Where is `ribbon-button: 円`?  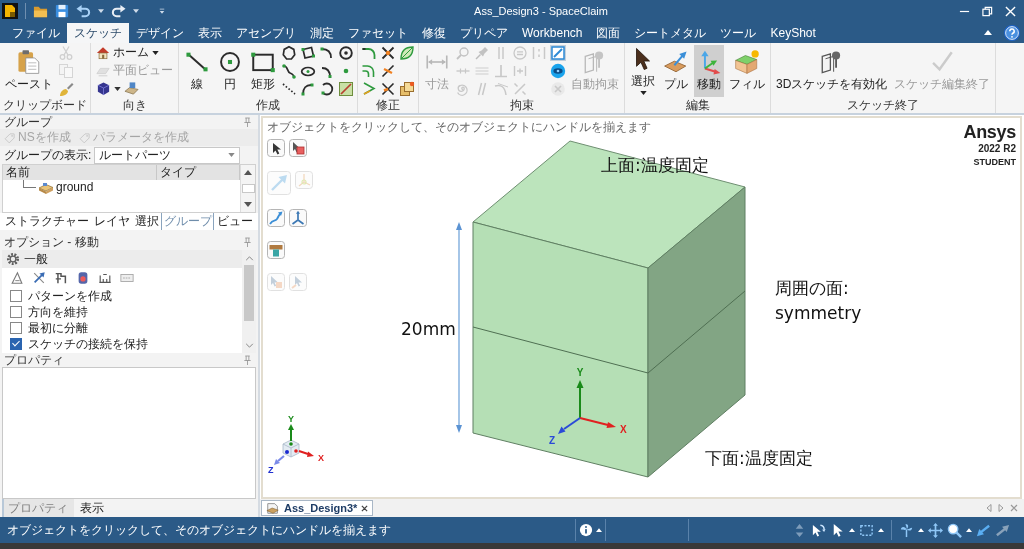
ribbon-button: 円 is located at coordinates (230, 70).